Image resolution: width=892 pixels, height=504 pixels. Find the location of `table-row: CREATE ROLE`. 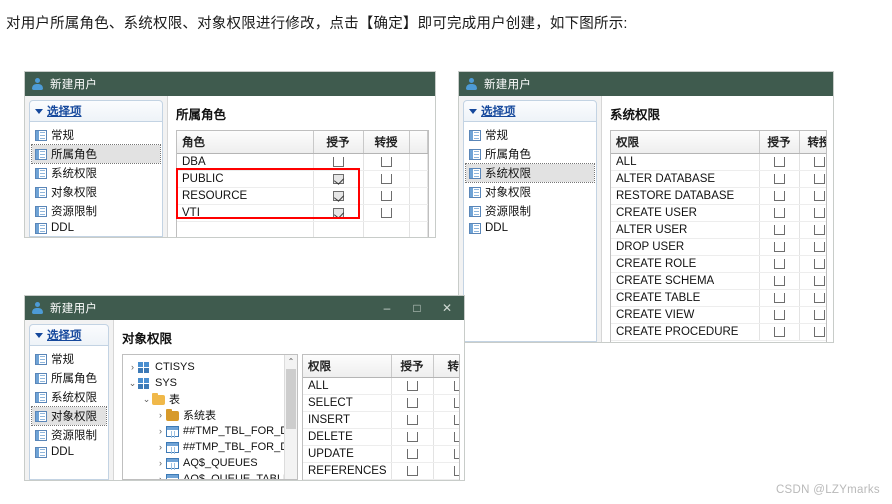

table-row: CREATE ROLE is located at coordinates (718, 264).